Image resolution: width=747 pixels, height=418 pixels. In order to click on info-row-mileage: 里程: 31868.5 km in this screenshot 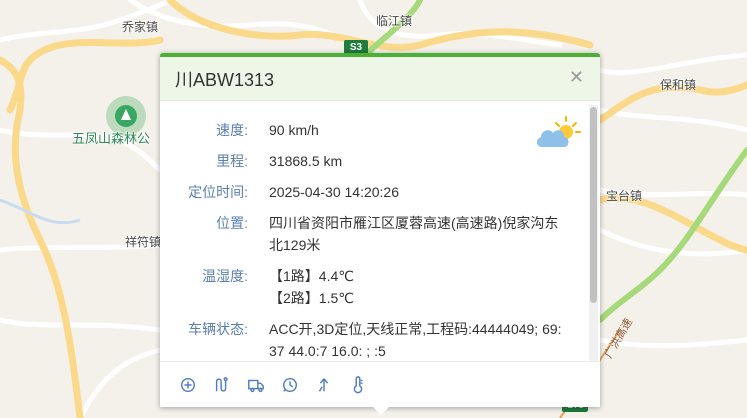, I will do `click(374, 161)`.